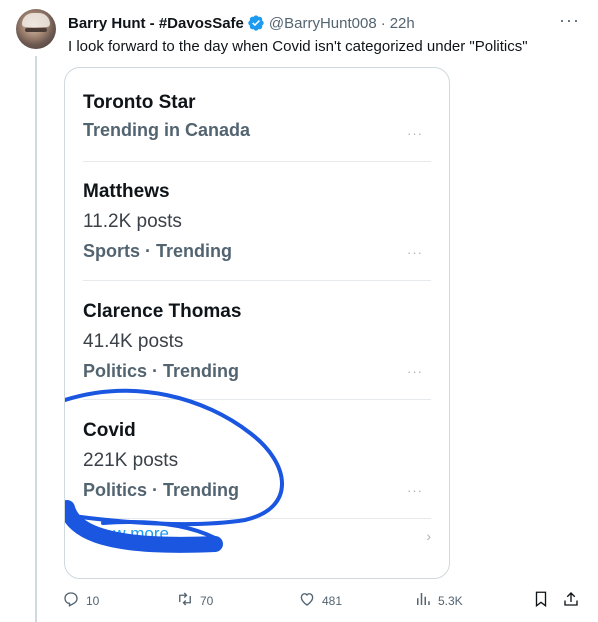  I want to click on trend-post-count: 41.4K posts, so click(133, 341).